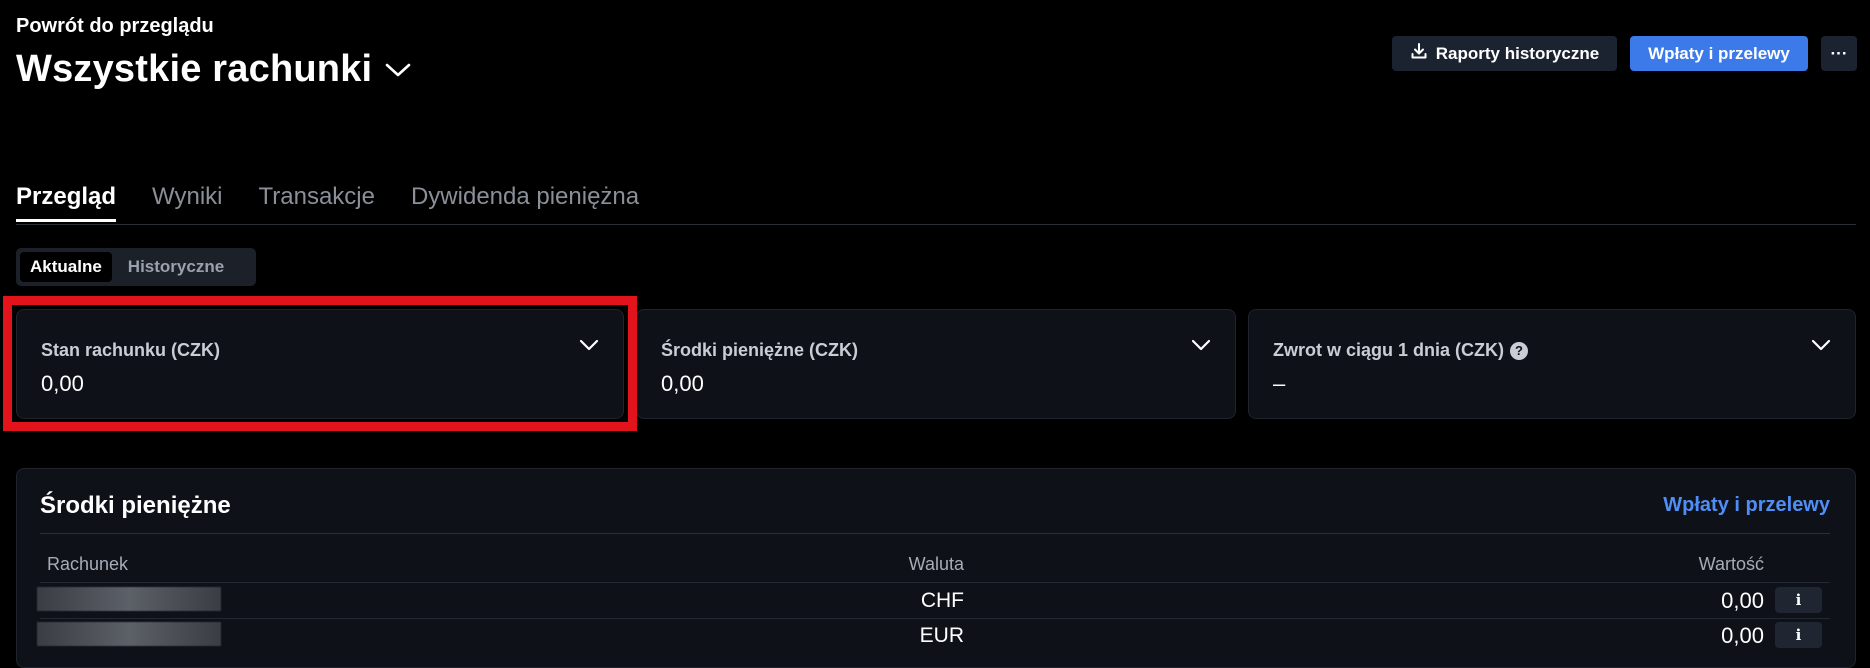 The height and width of the screenshot is (668, 1870). What do you see at coordinates (1719, 53) in the screenshot?
I see `deposits-transfers-button: Wpłaty i przelewy` at bounding box center [1719, 53].